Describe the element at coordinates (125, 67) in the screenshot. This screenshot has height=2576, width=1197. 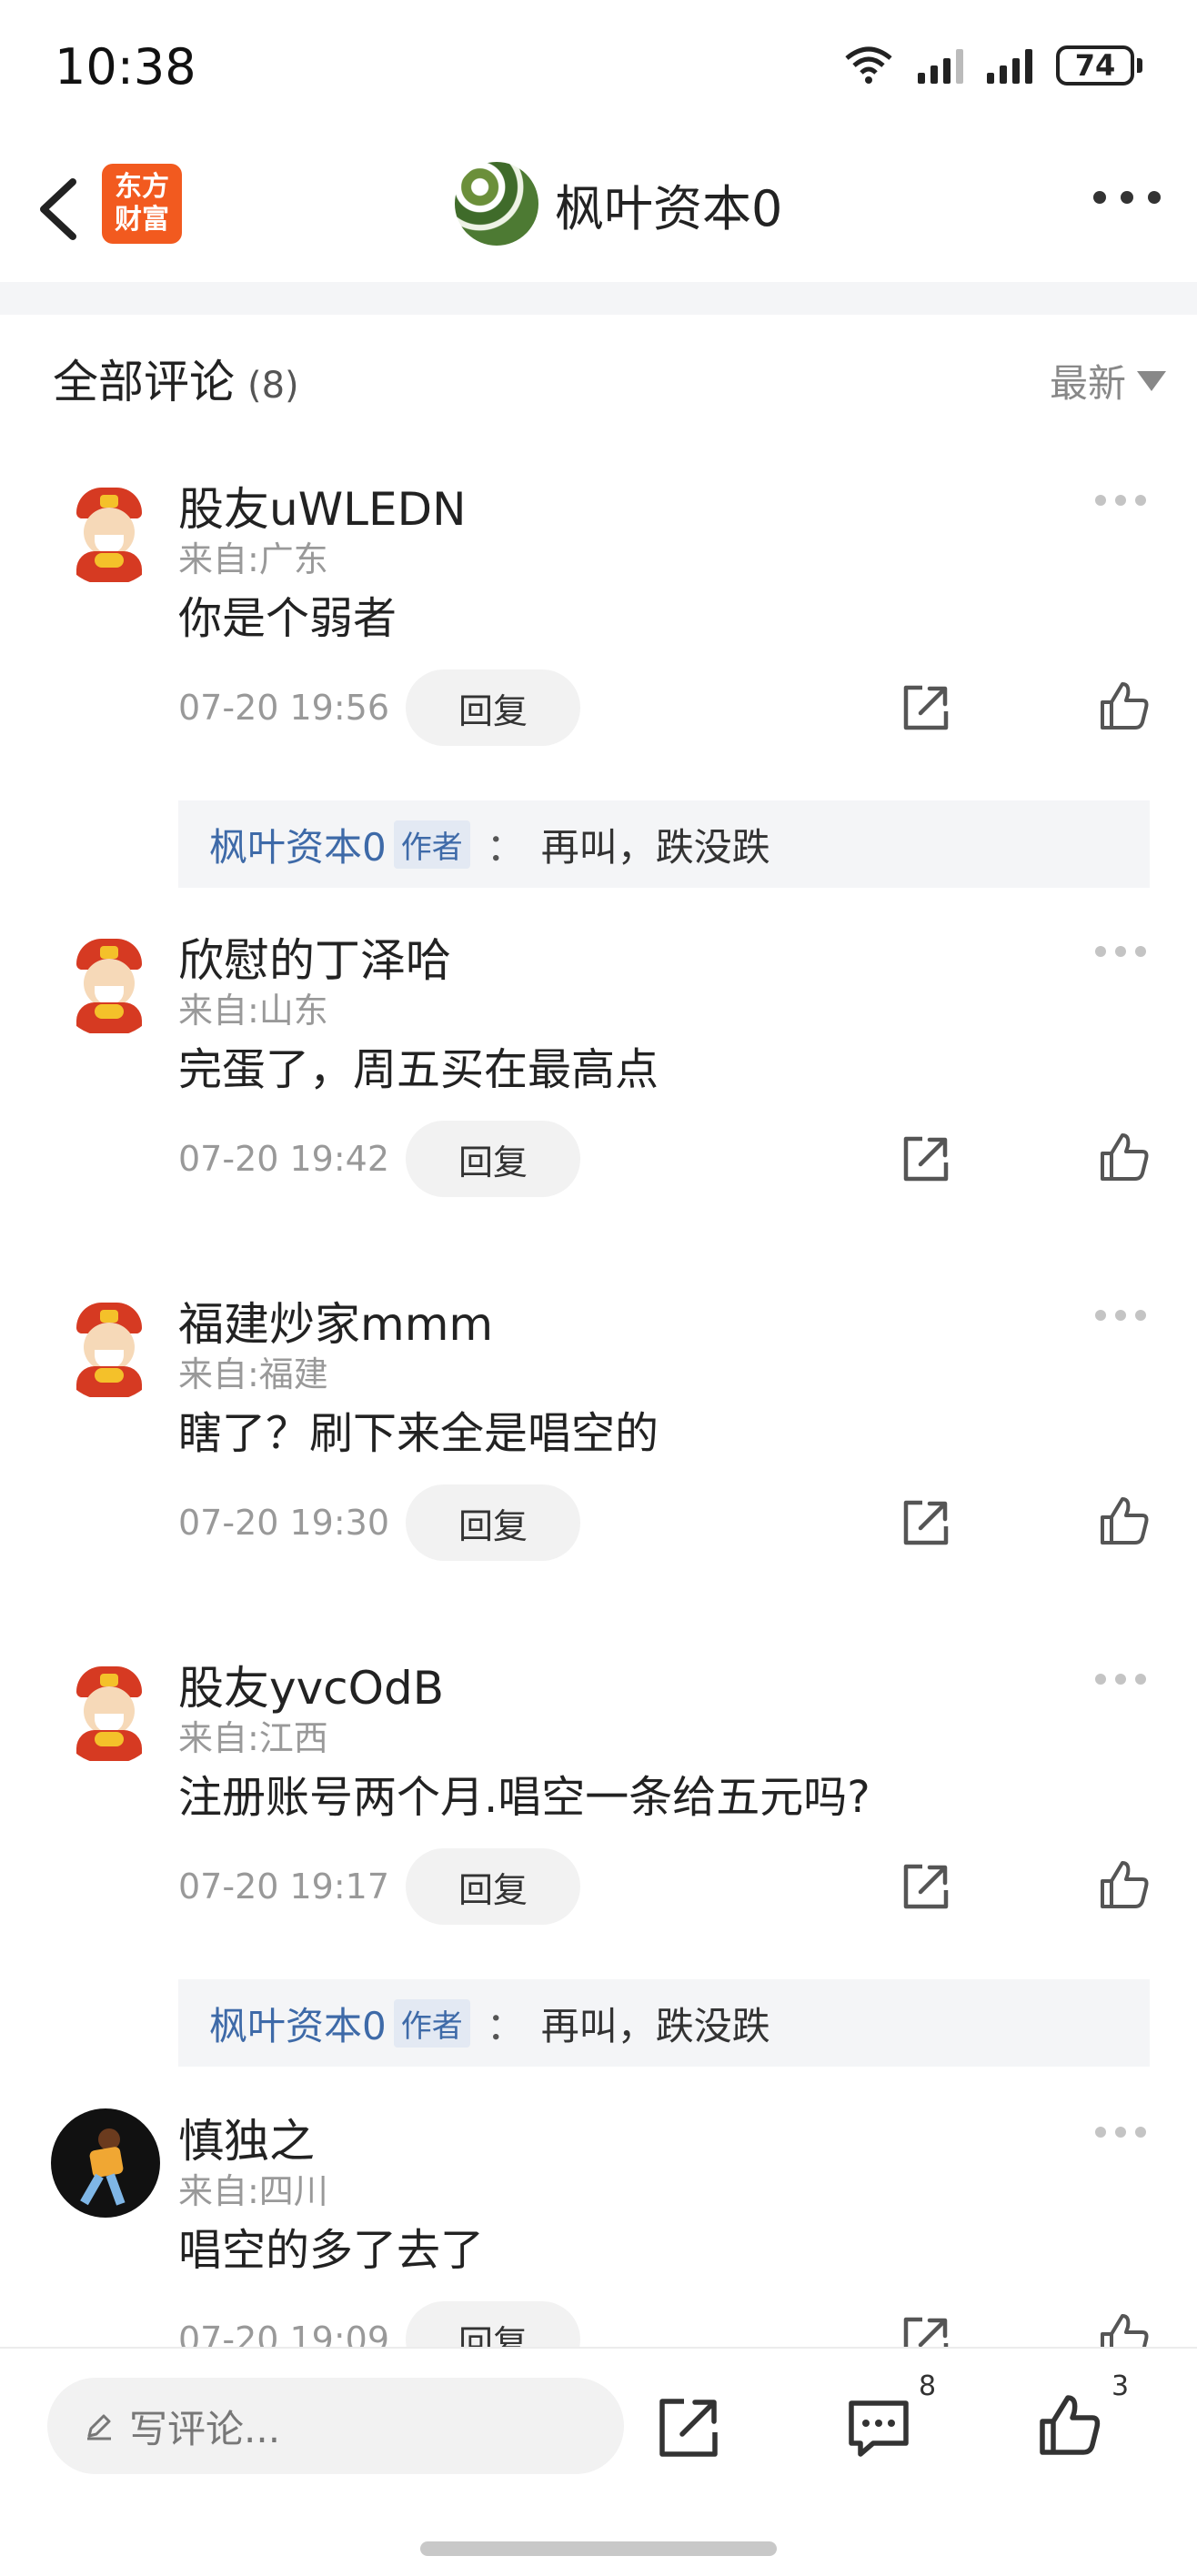
I see `status-time: 10:38` at that location.